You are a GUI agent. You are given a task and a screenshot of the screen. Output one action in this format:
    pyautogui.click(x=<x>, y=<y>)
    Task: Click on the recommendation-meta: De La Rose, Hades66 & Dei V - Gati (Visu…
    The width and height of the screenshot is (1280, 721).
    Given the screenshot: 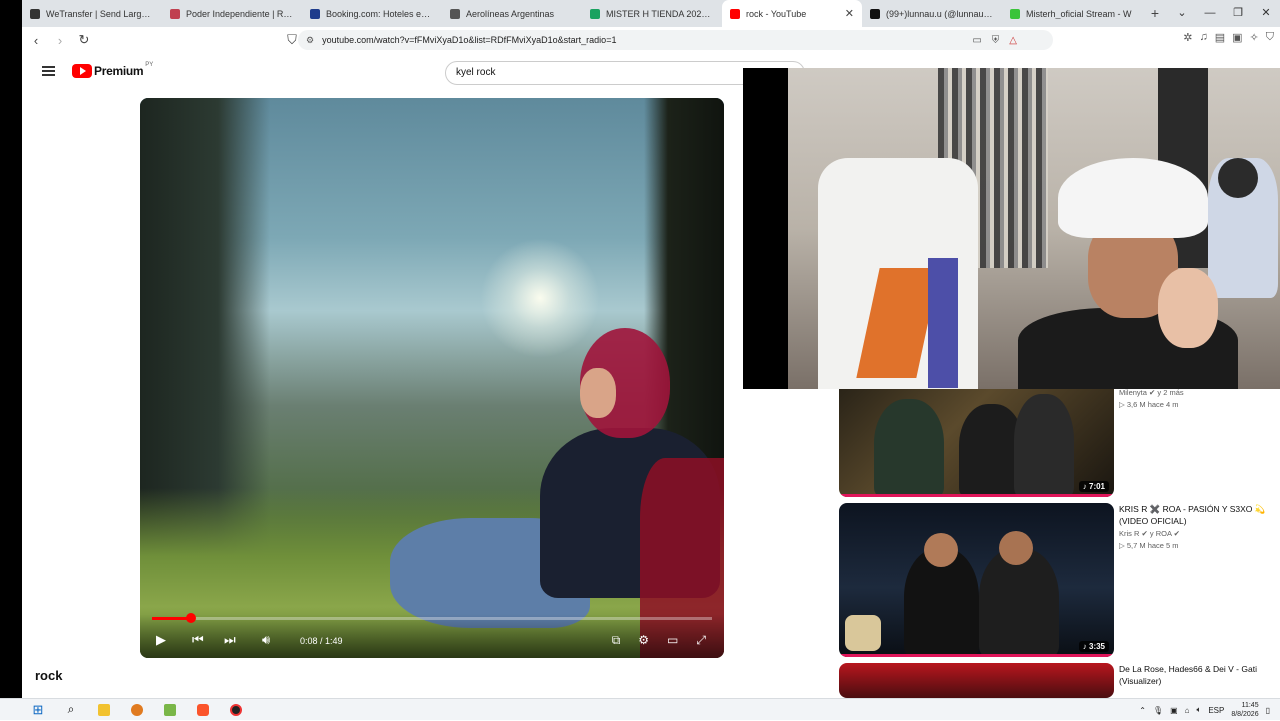 What is the action you would take?
    pyautogui.click(x=1199, y=675)
    